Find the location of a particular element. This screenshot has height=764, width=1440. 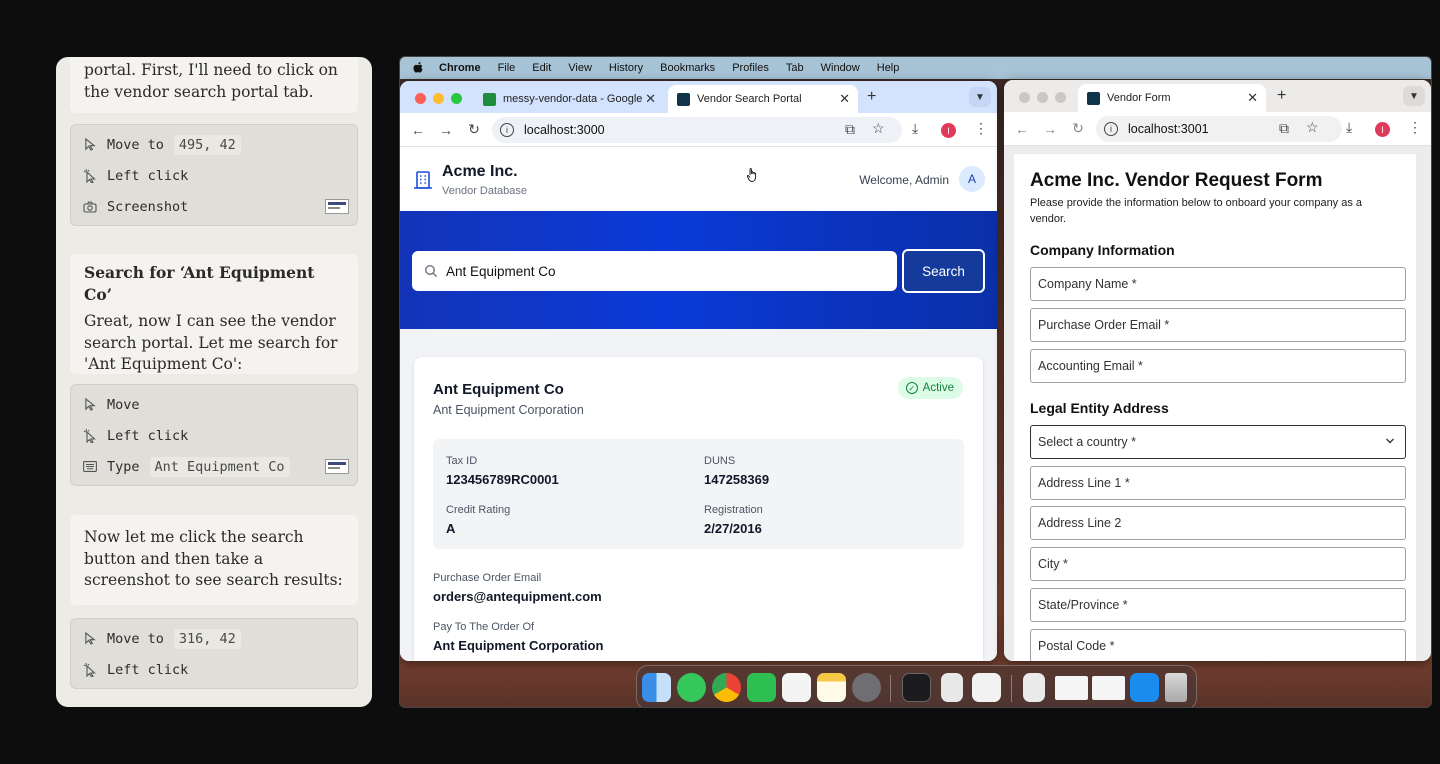

menu-profiles: Profiles is located at coordinates (750, 68).